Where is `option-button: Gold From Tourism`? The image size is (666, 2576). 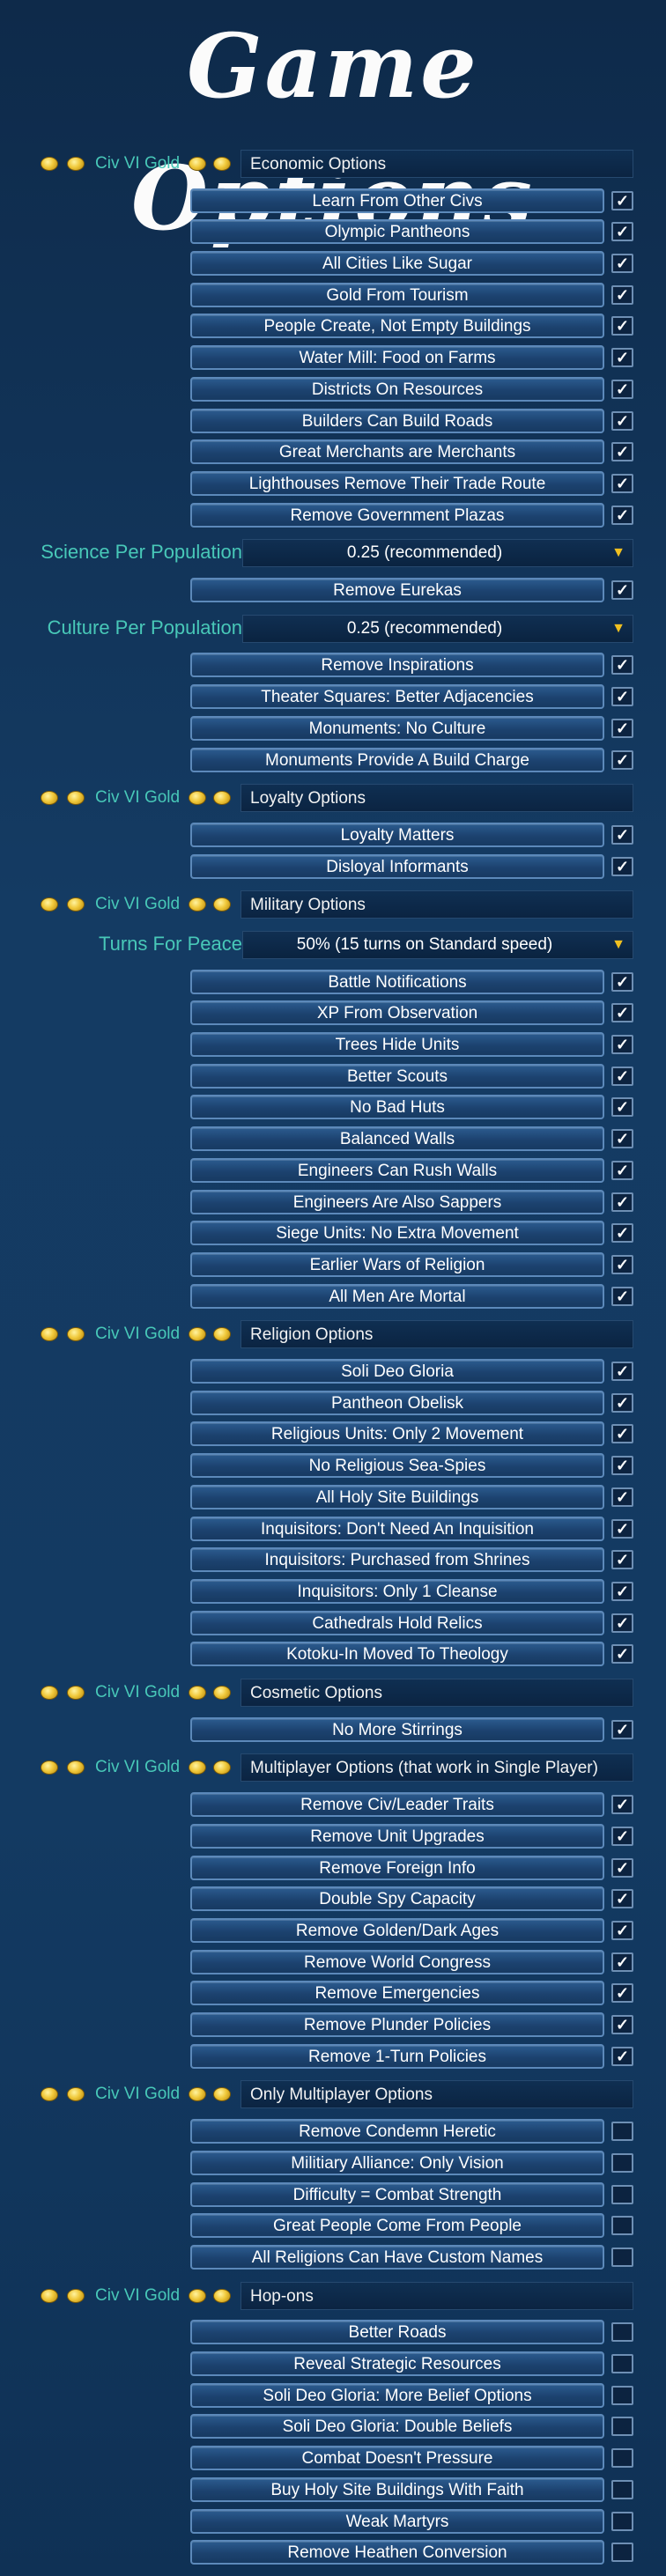
option-button: Gold From Tourism is located at coordinates (397, 294).